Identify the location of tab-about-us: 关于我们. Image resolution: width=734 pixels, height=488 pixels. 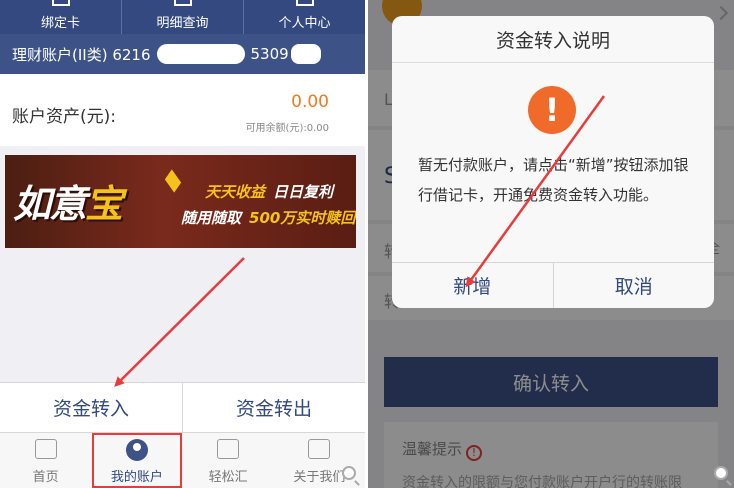
(319, 460).